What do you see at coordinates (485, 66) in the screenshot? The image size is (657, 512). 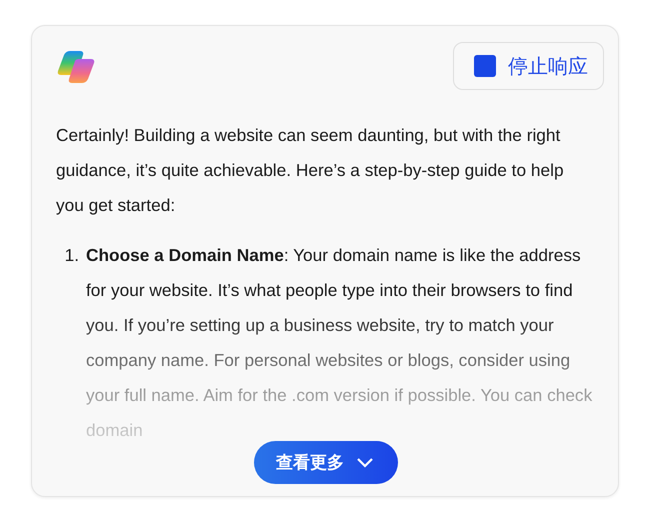 I see `stop-icon` at bounding box center [485, 66].